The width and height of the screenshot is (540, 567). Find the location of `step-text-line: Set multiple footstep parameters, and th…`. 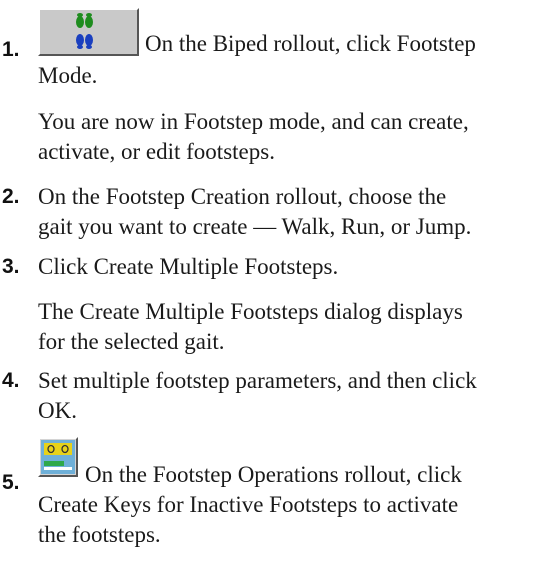

step-text-line: Set multiple footstep parameters, and th… is located at coordinates (257, 380).